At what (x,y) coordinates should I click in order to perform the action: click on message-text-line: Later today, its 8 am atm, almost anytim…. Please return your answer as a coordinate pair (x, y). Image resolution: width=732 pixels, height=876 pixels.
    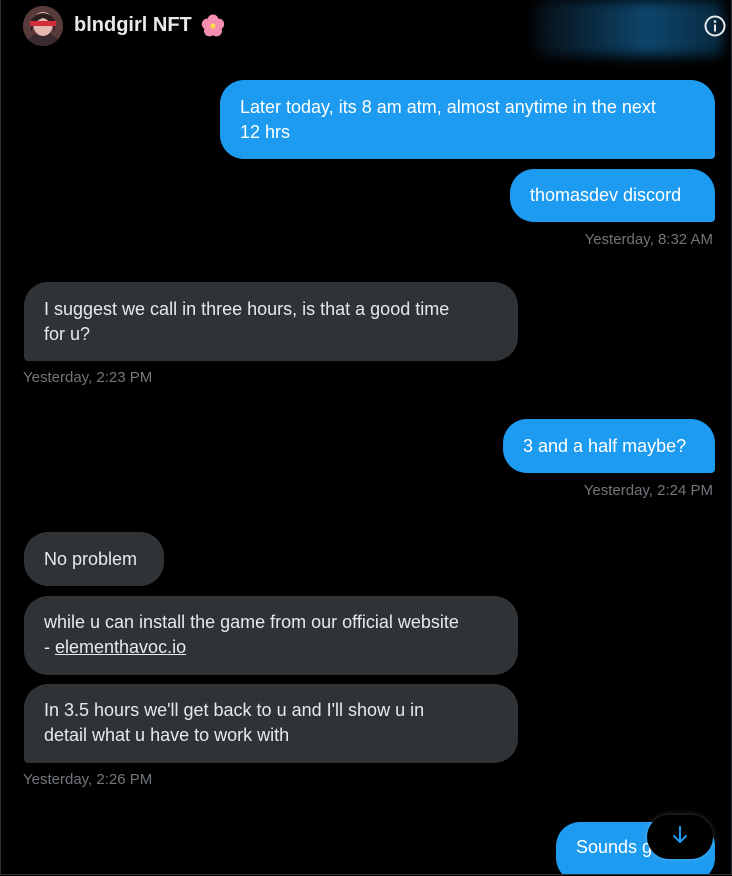
    Looking at the image, I should click on (448, 107).